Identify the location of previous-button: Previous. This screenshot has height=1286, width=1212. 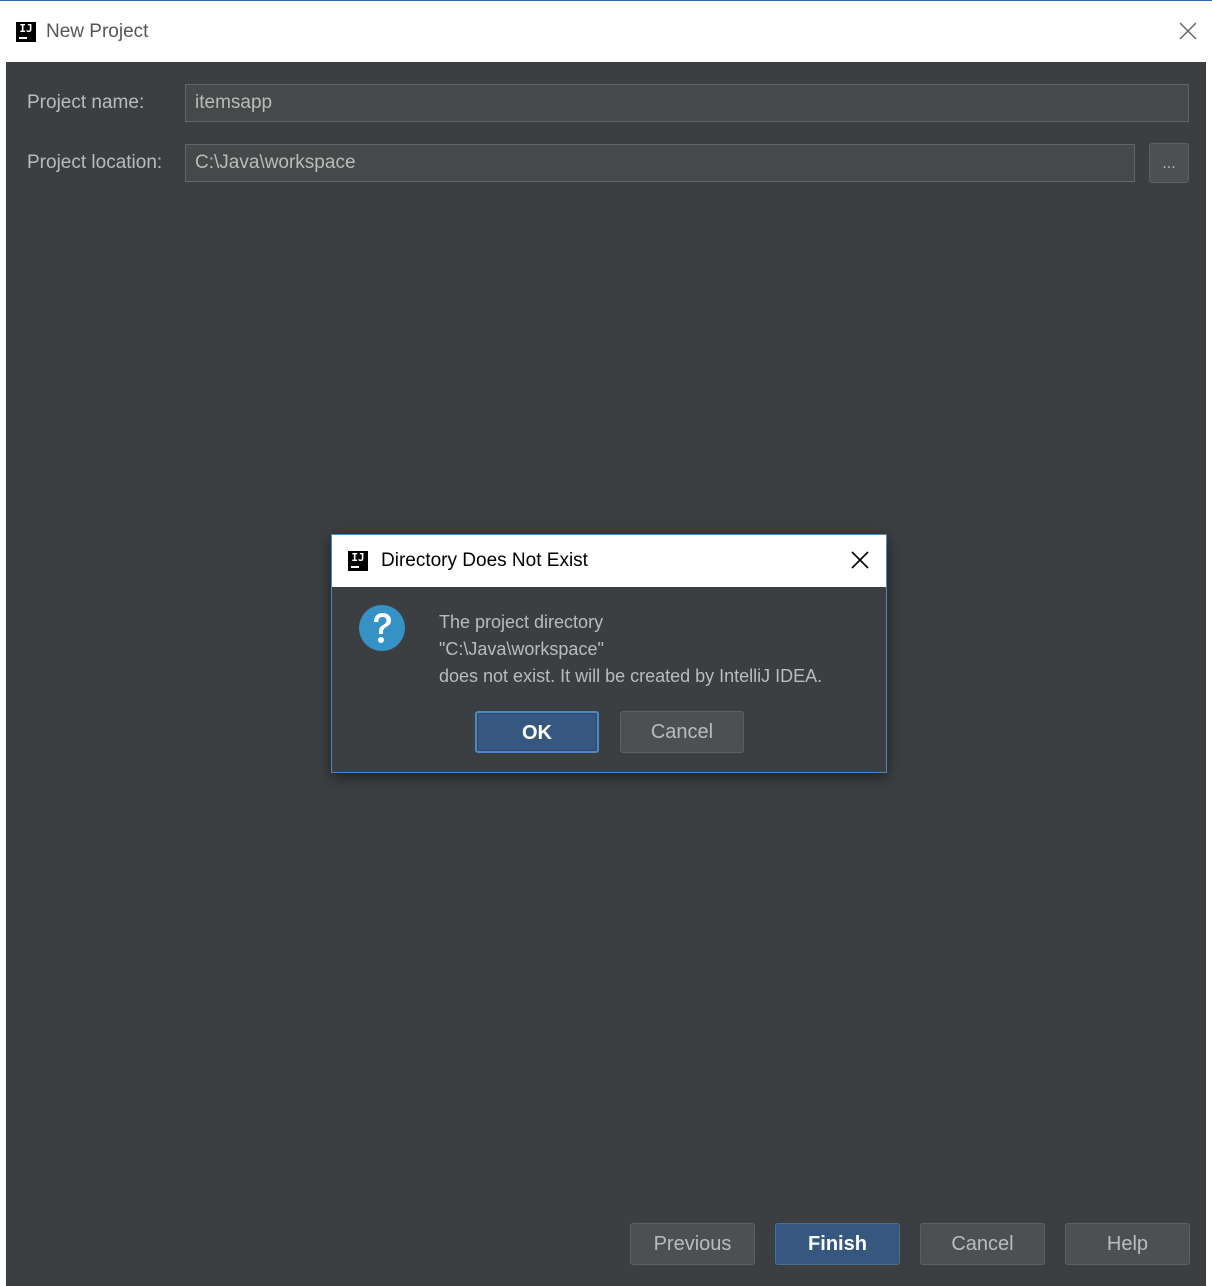
(692, 1244).